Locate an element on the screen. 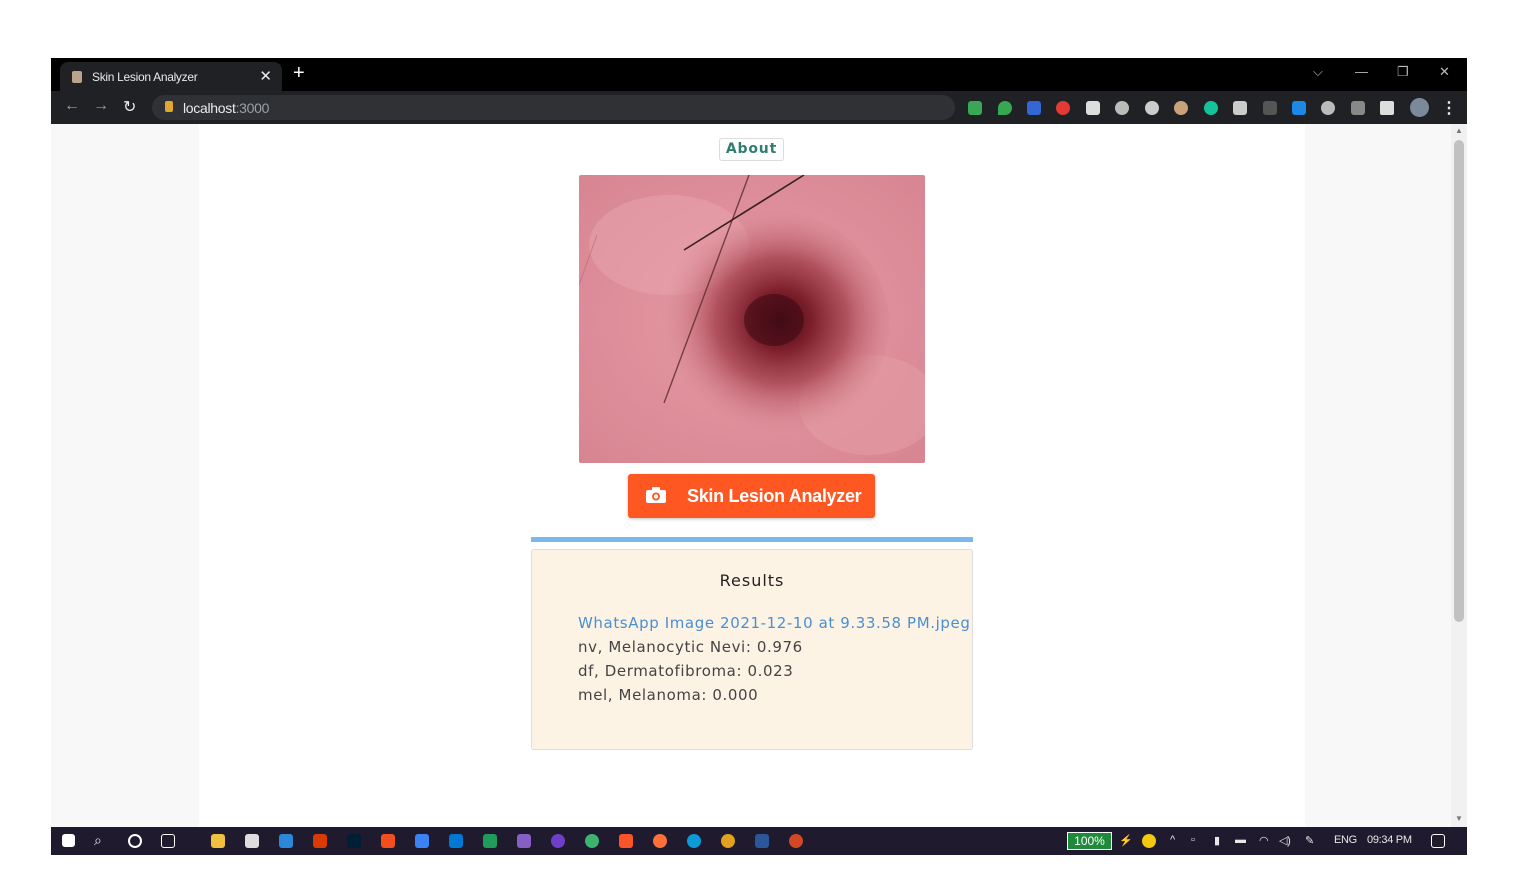 This screenshot has width=1520, height=877. todo-icon is located at coordinates (422, 841).